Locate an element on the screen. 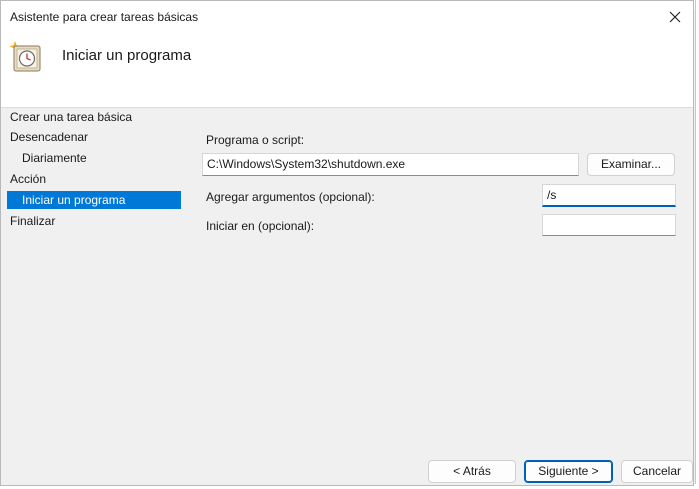  cancel-button: Cancelar is located at coordinates (657, 471).